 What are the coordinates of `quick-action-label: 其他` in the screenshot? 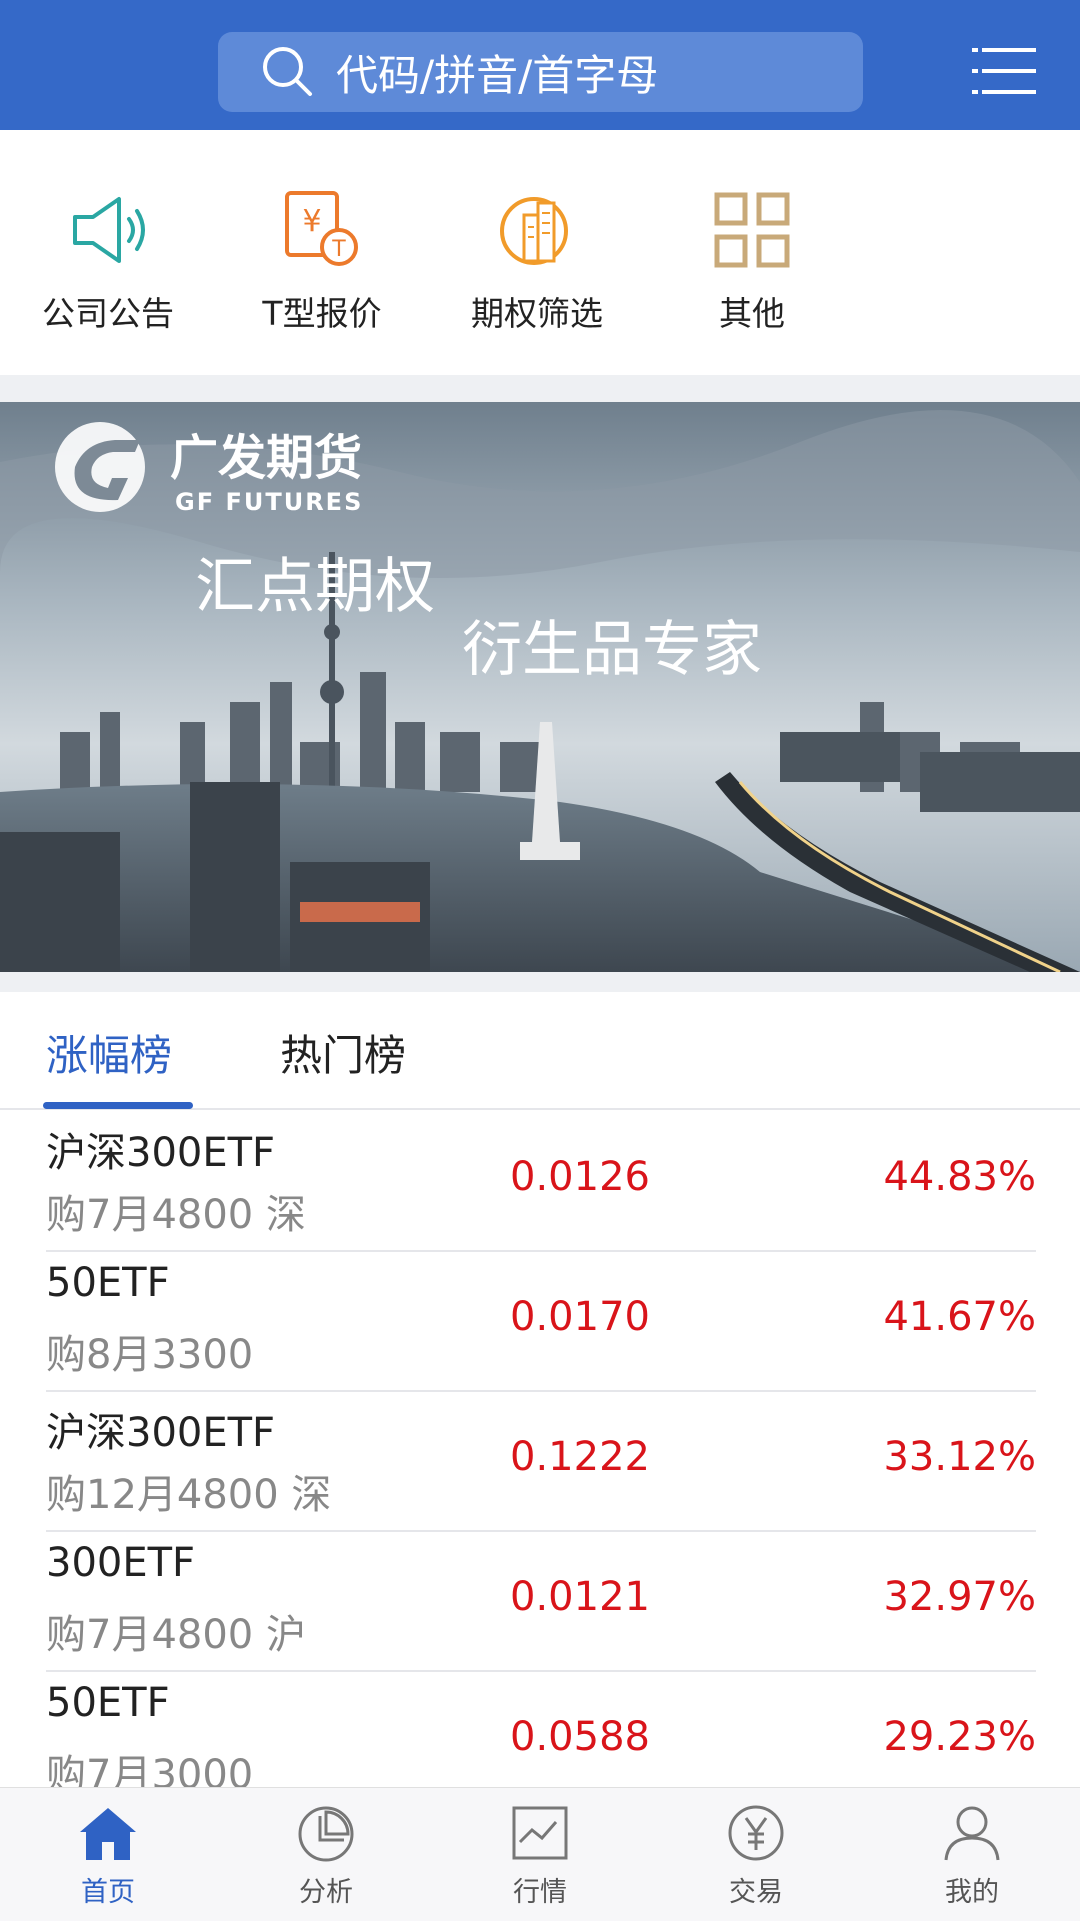 It's located at (752, 313).